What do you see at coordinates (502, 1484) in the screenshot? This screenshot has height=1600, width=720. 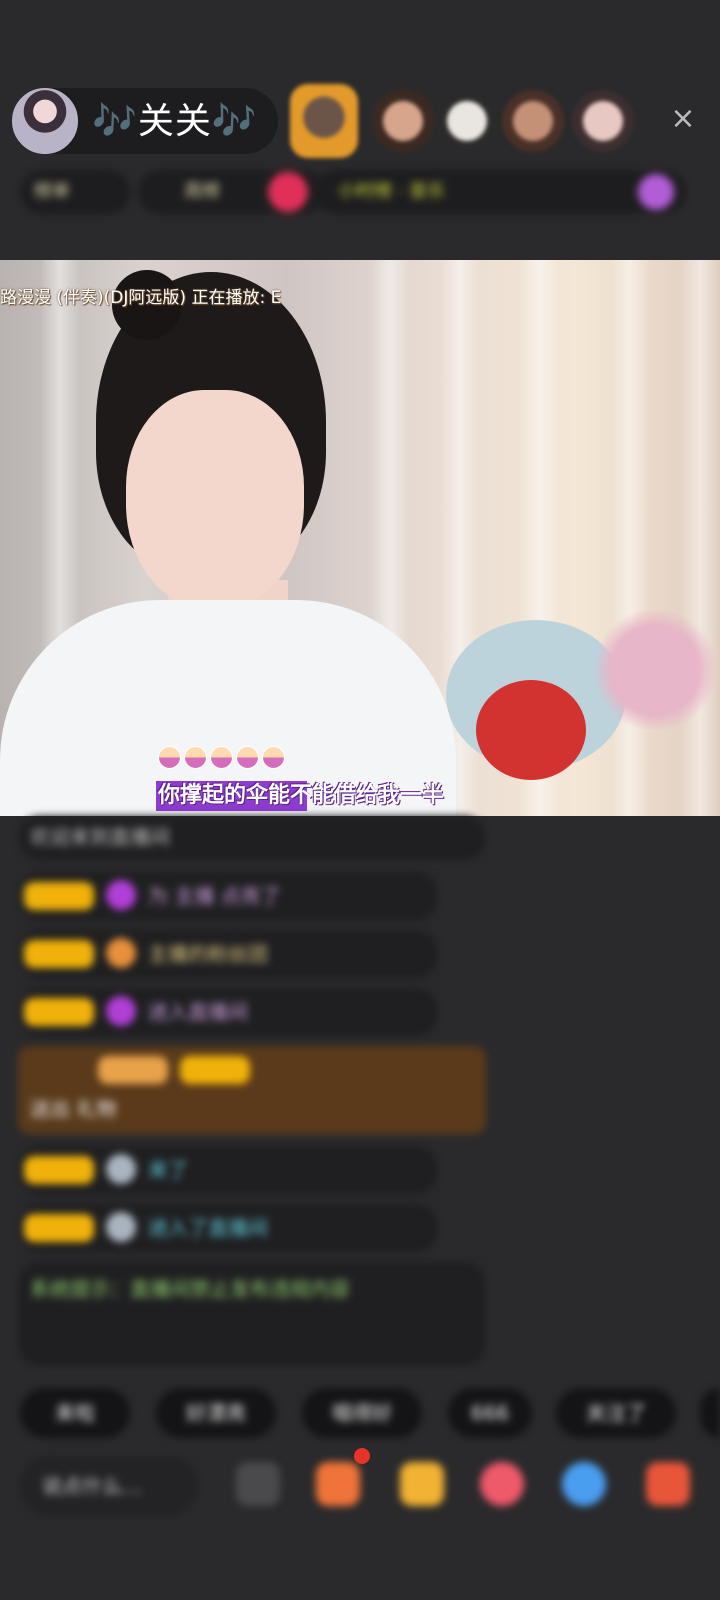 I see `lucky-icon` at bounding box center [502, 1484].